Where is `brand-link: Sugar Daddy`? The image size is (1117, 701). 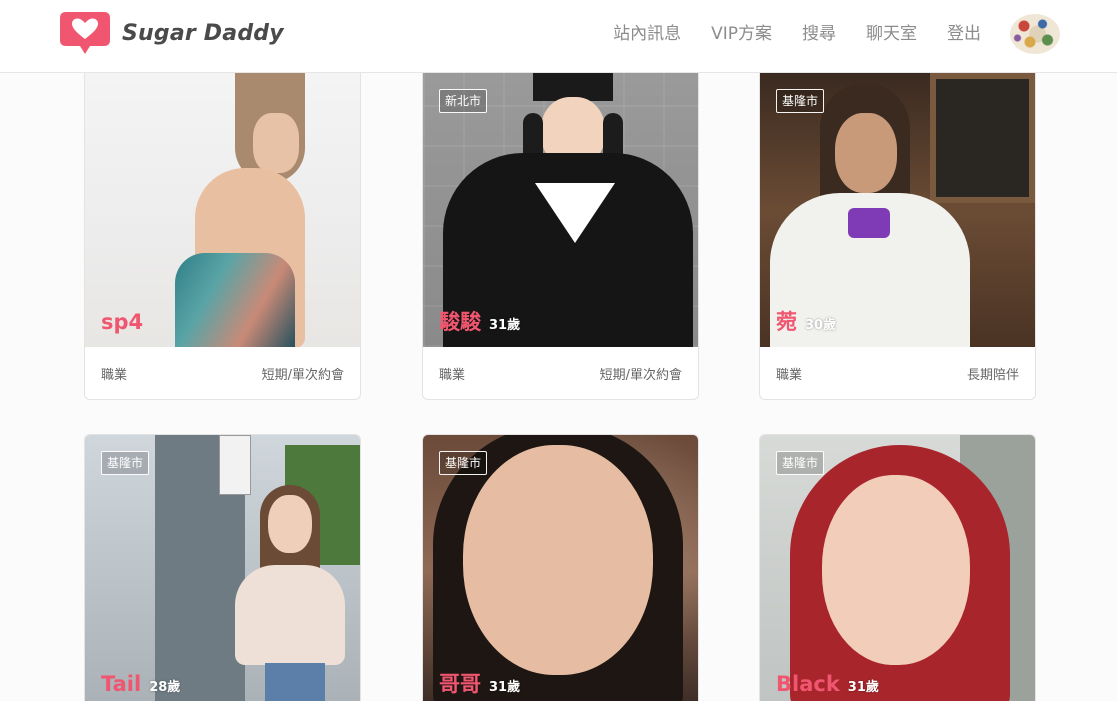 brand-link: Sugar Daddy is located at coordinates (172, 33).